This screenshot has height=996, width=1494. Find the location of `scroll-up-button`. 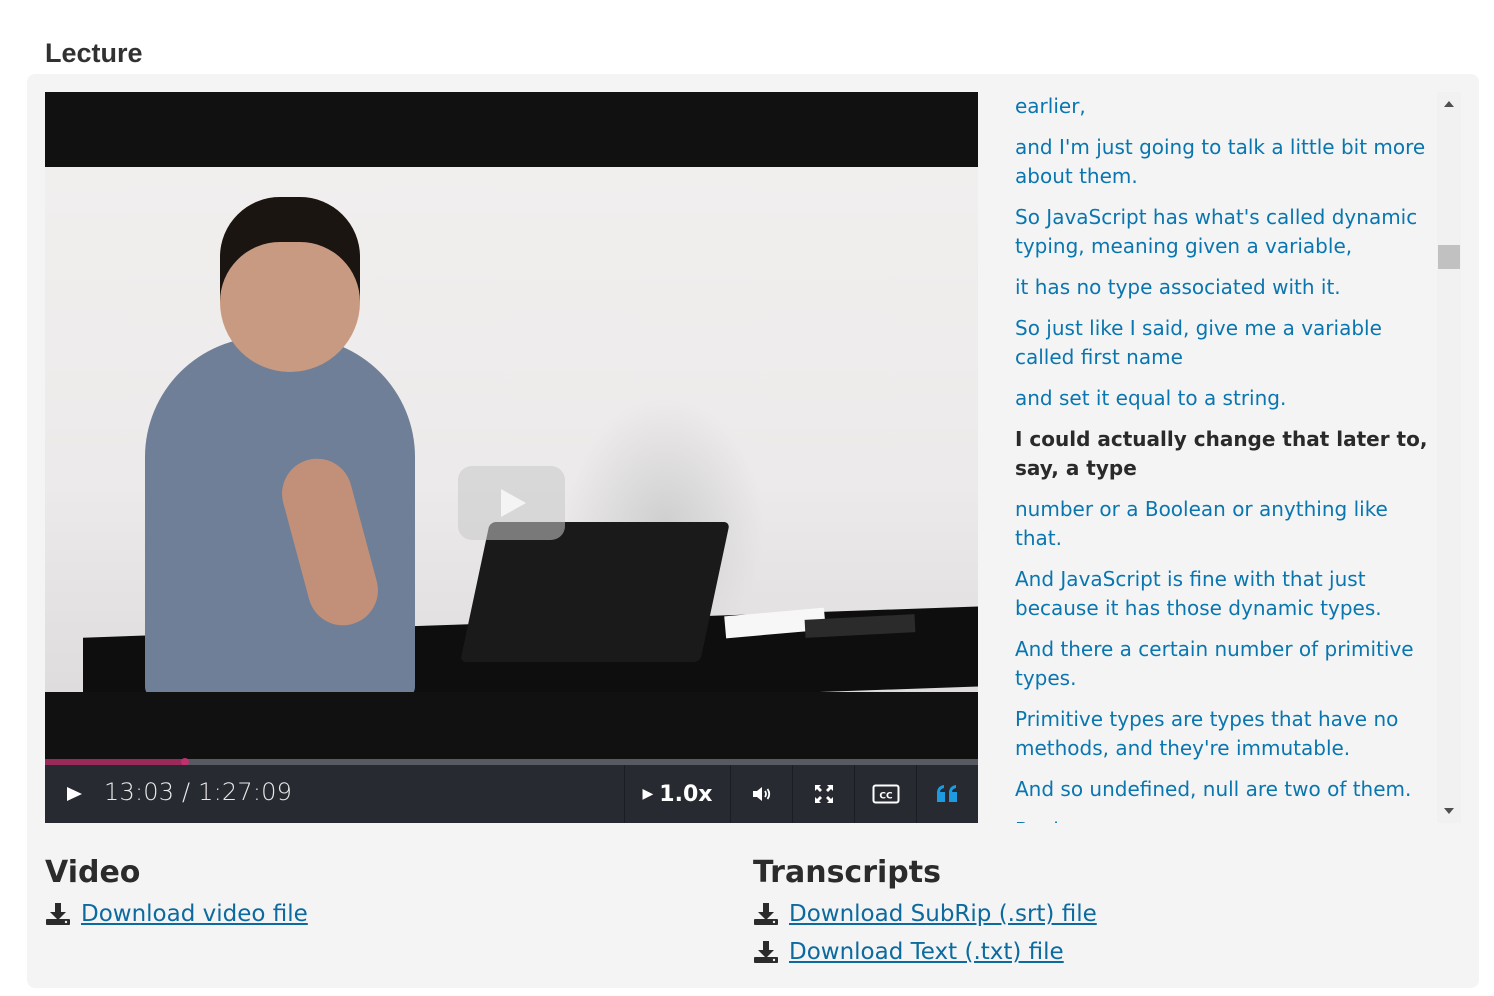

scroll-up-button is located at coordinates (1449, 104).